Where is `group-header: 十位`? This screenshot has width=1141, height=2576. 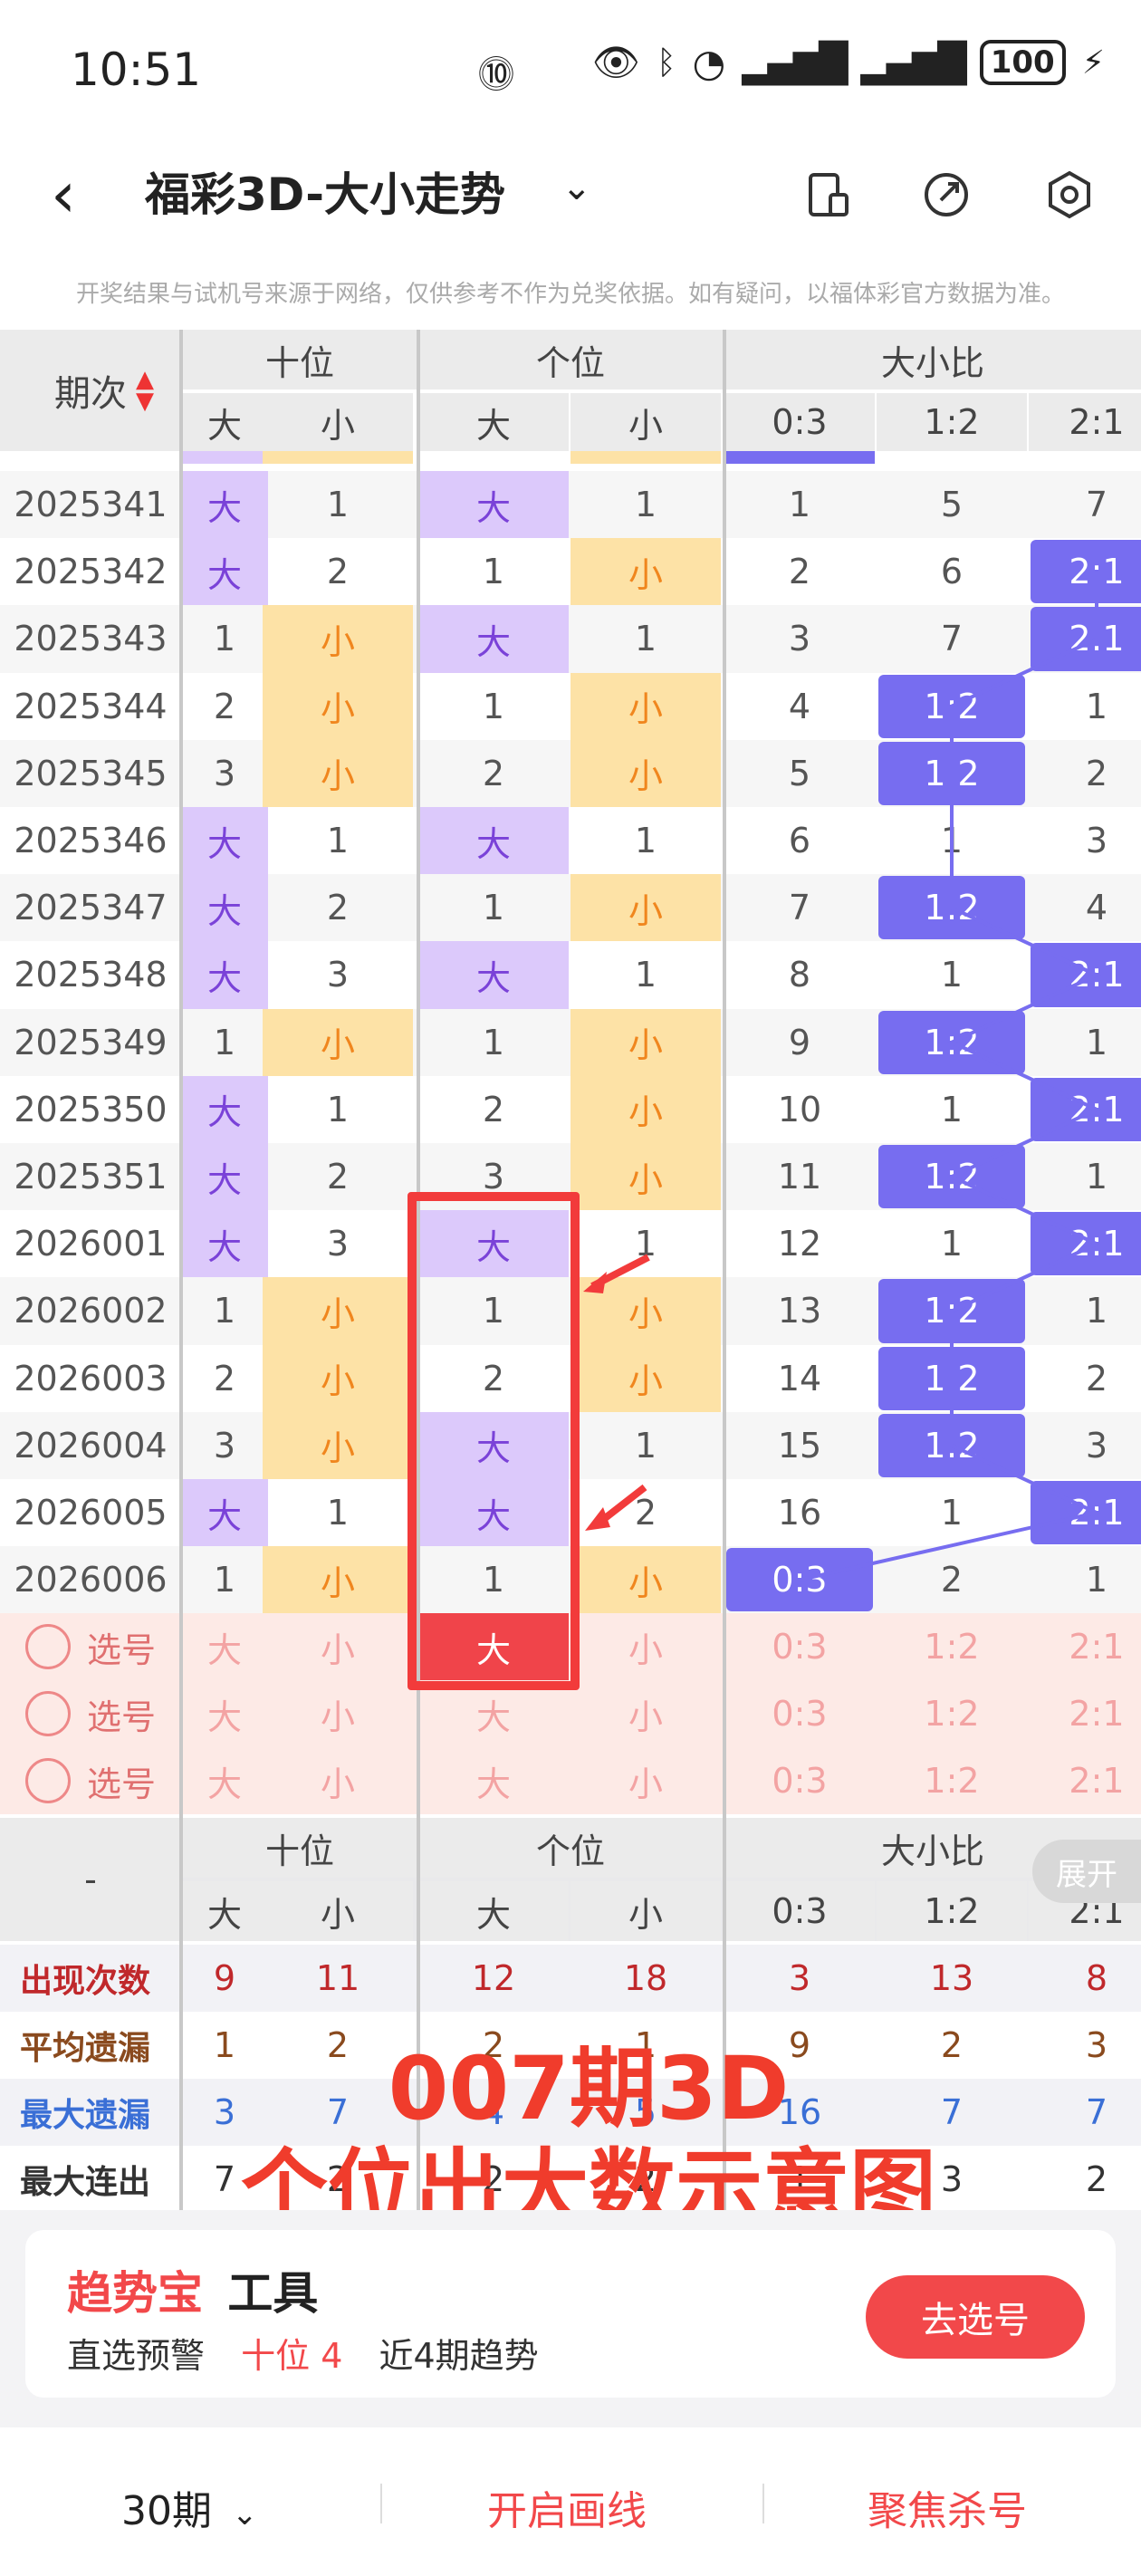 group-header: 十位 is located at coordinates (299, 359).